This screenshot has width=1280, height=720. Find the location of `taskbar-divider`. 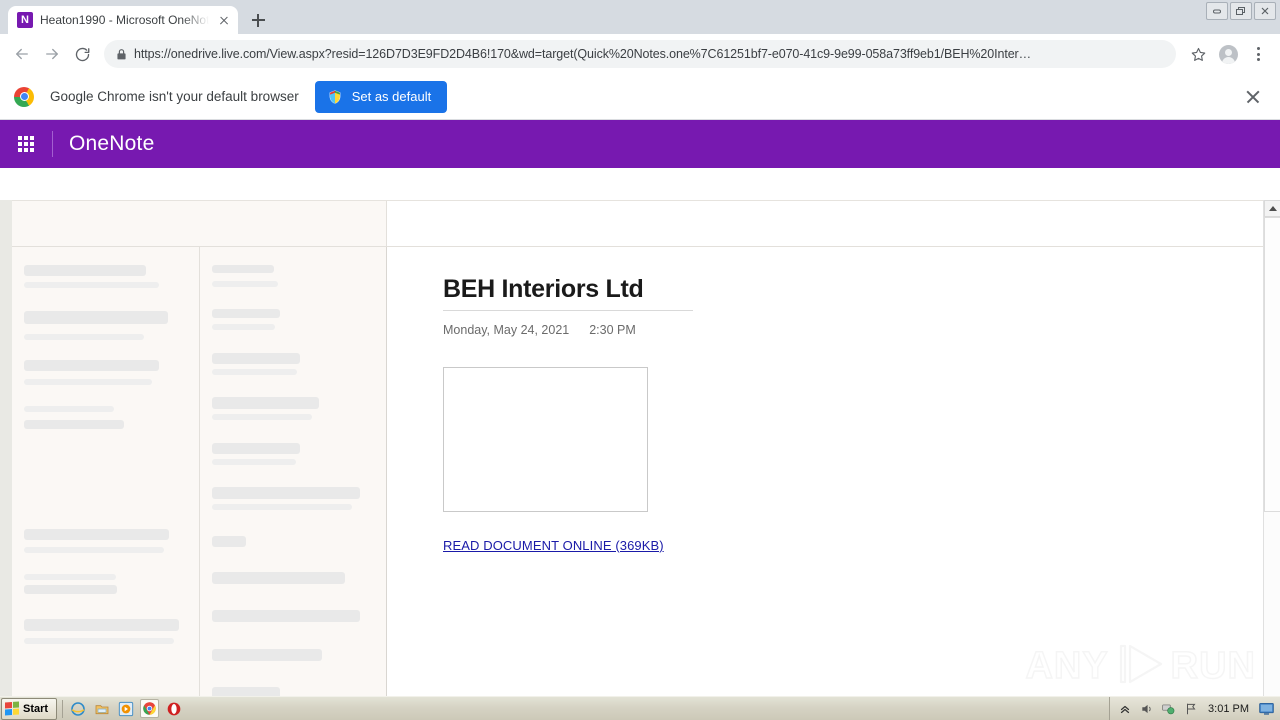

taskbar-divider is located at coordinates (63, 708).